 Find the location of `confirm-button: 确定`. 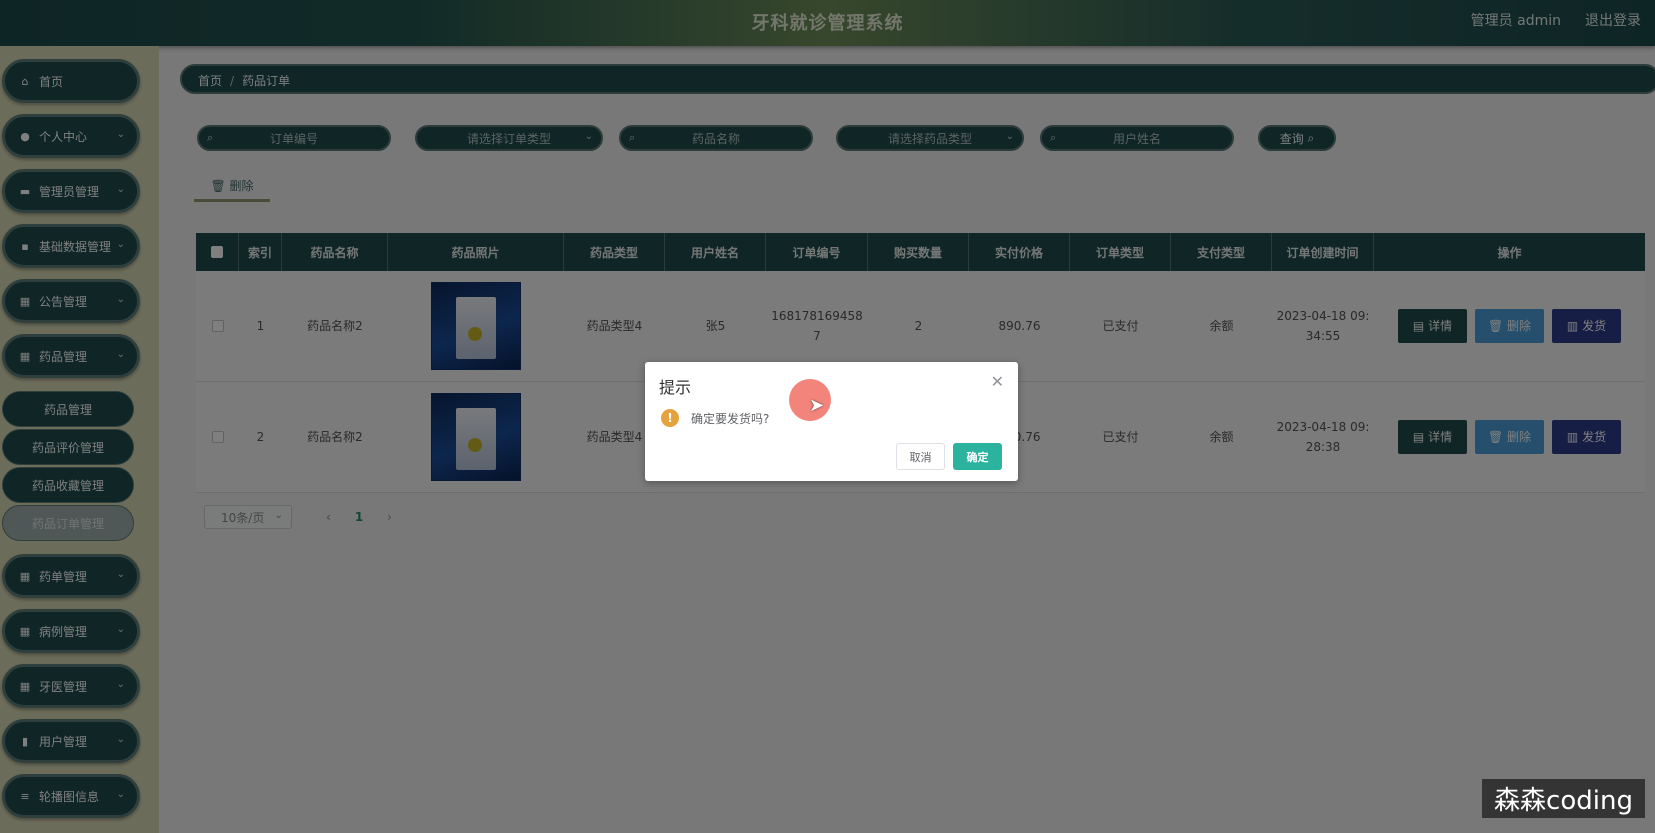

confirm-button: 确定 is located at coordinates (977, 456).